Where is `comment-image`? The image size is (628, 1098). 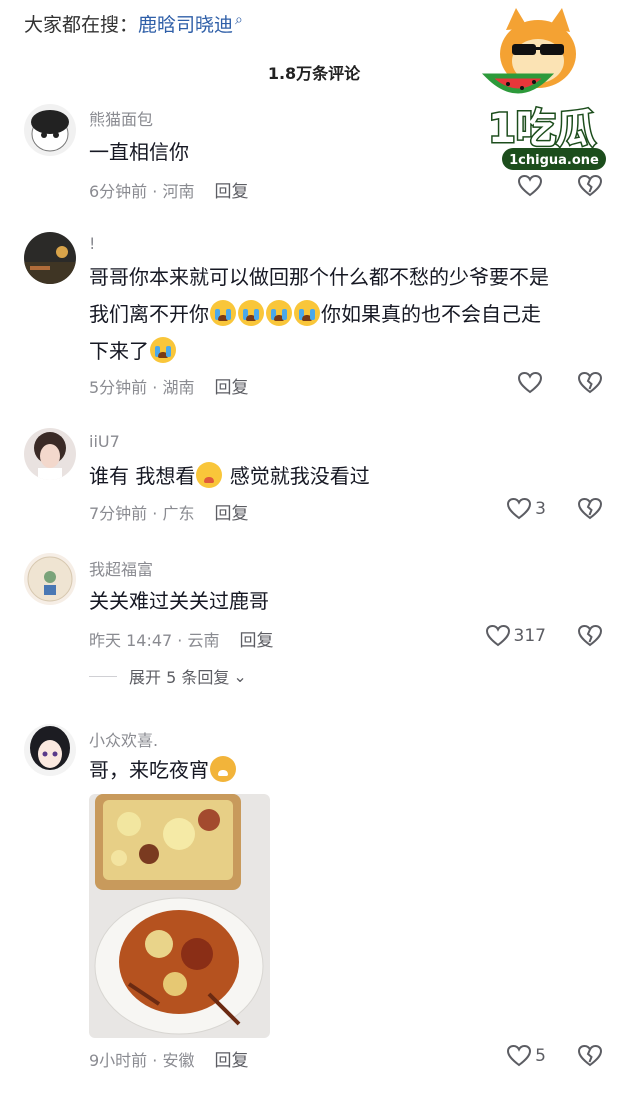
comment-image is located at coordinates (179, 916).